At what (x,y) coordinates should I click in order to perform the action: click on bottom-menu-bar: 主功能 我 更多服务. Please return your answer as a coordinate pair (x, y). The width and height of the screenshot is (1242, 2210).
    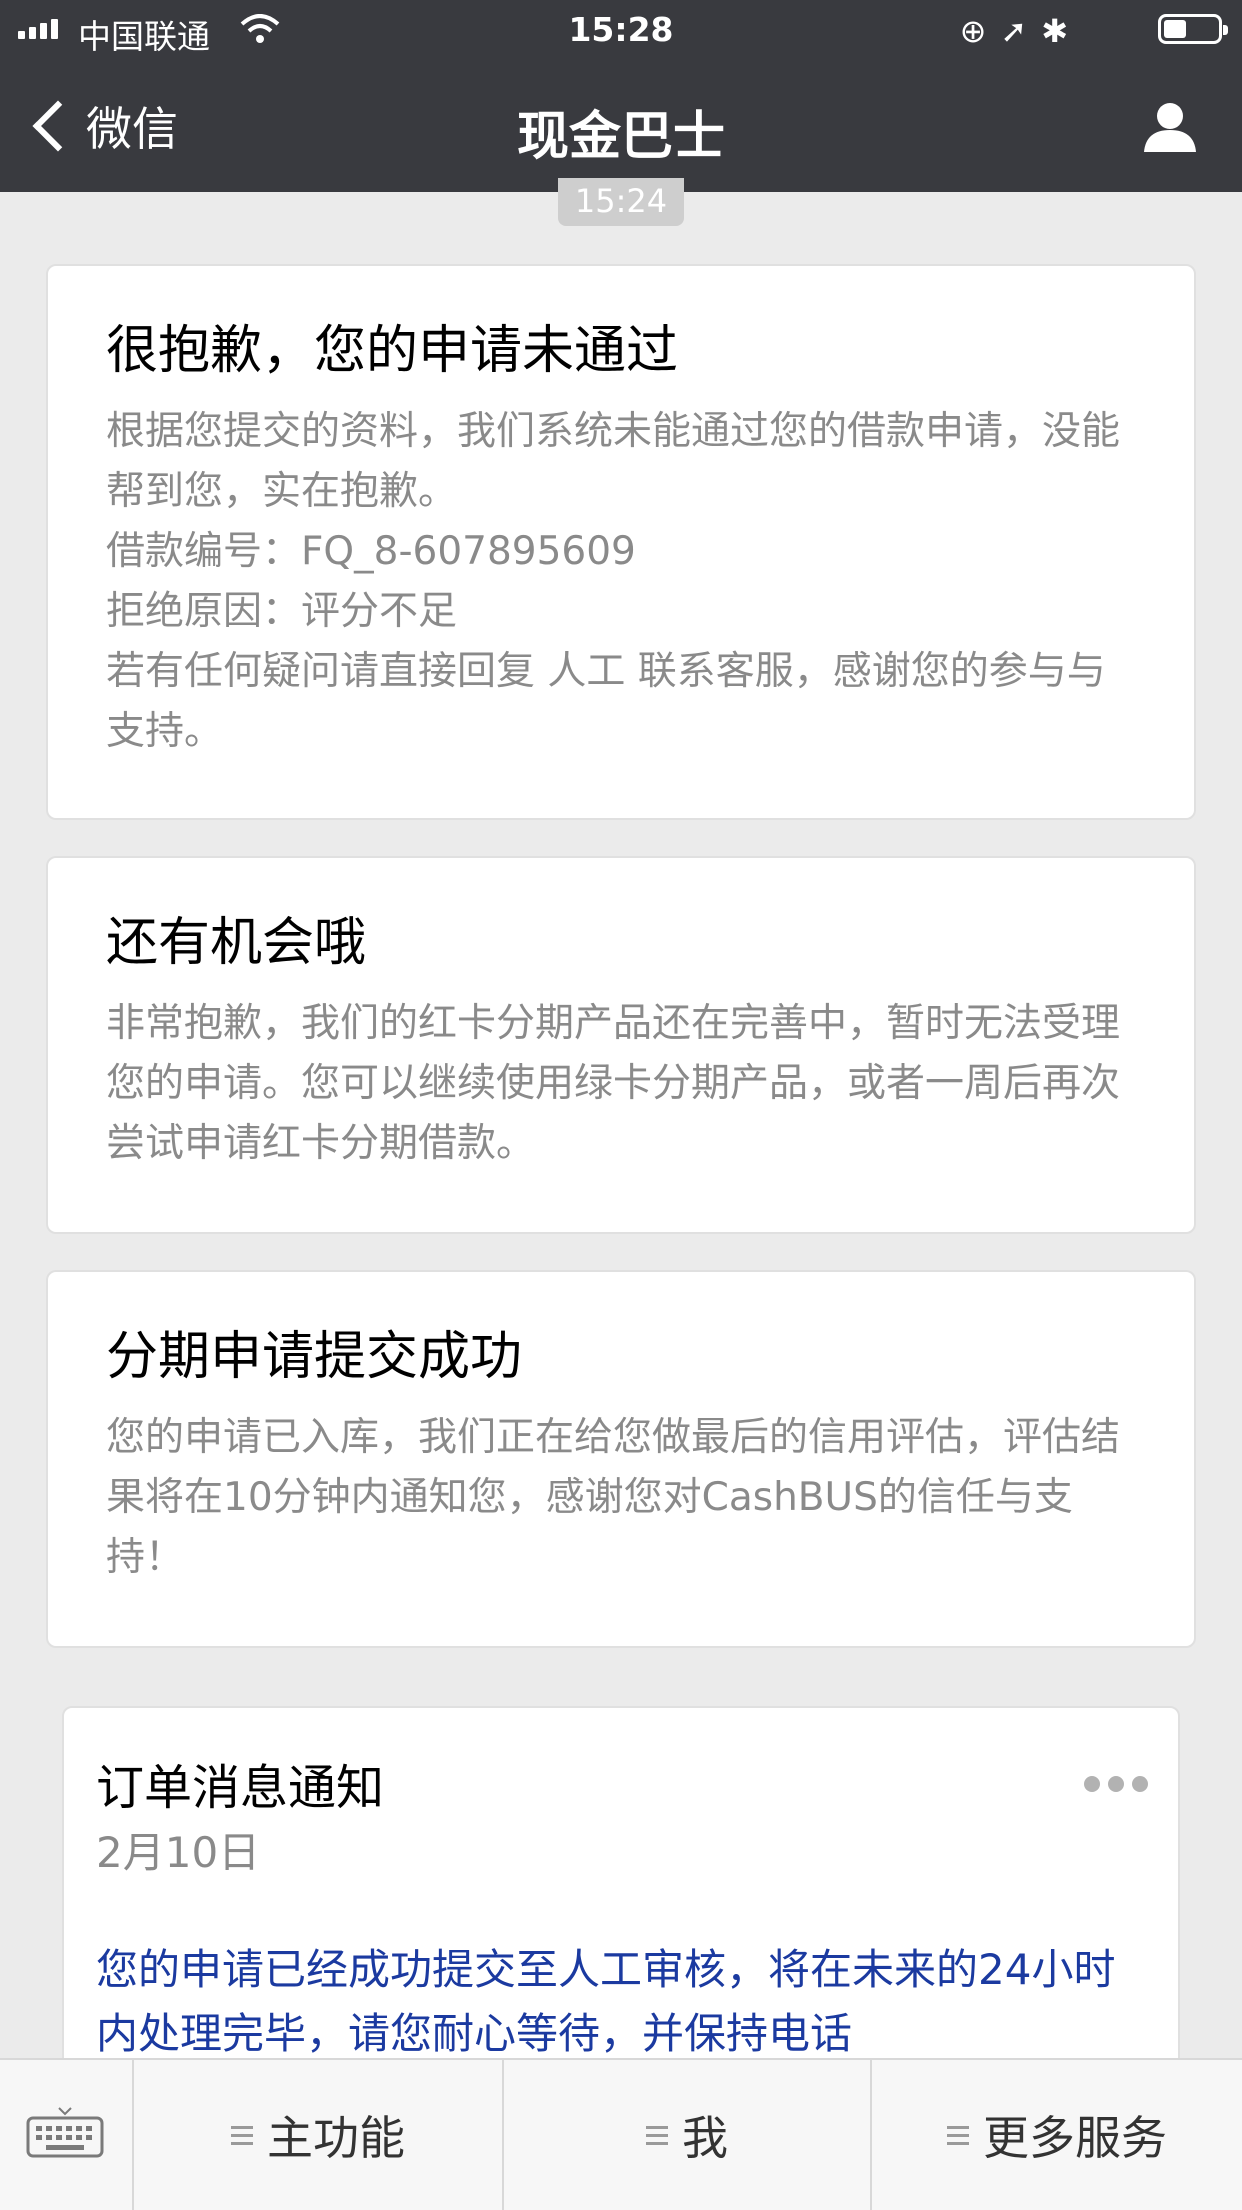
    Looking at the image, I should click on (621, 2134).